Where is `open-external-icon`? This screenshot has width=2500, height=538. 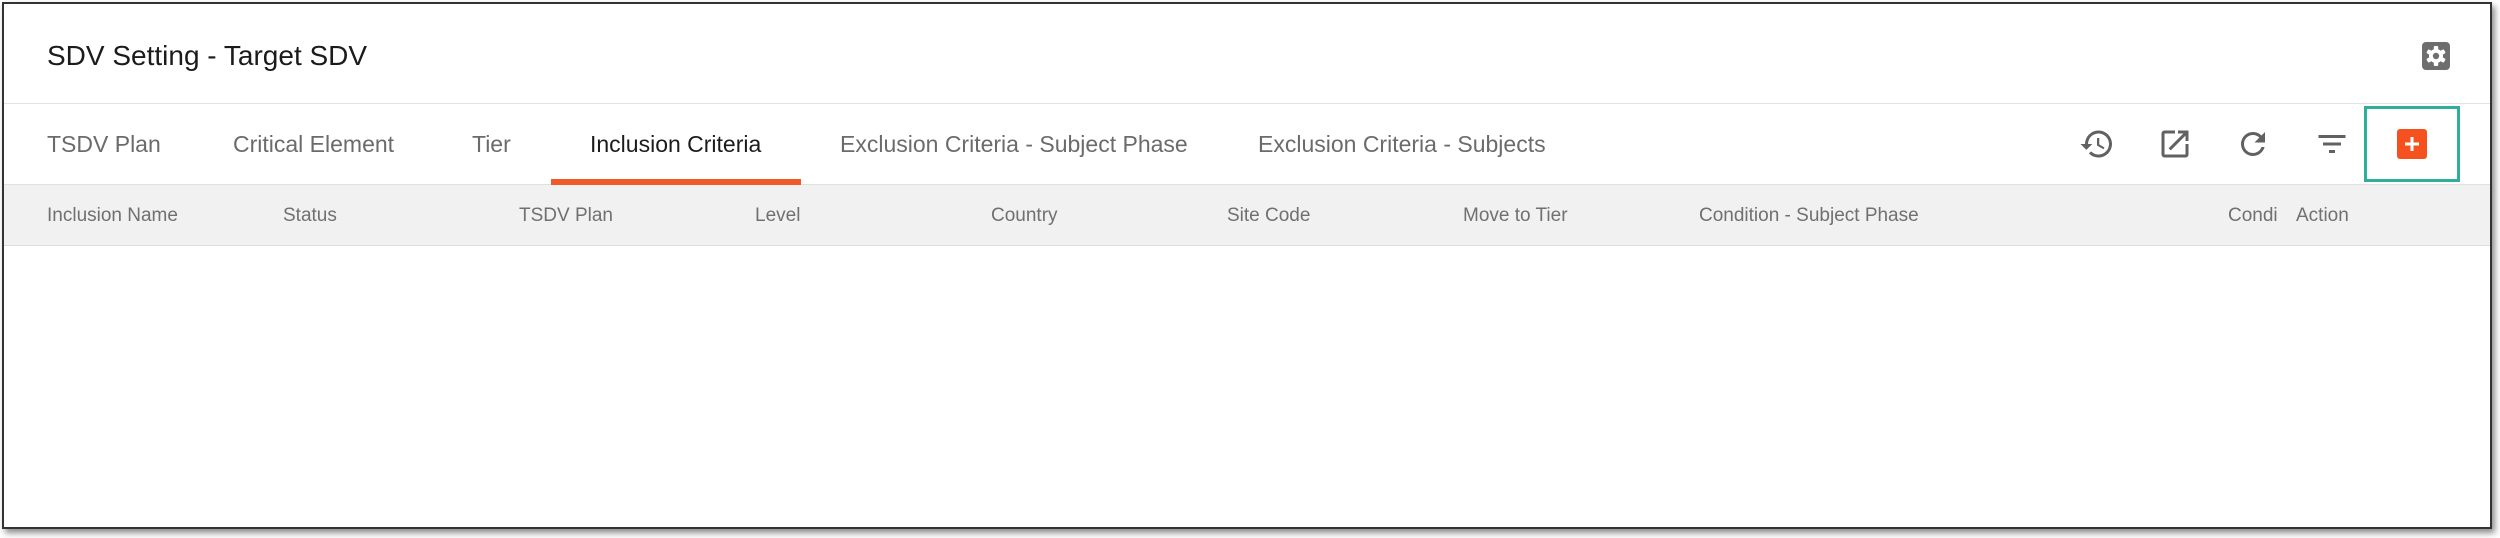
open-external-icon is located at coordinates (2175, 144).